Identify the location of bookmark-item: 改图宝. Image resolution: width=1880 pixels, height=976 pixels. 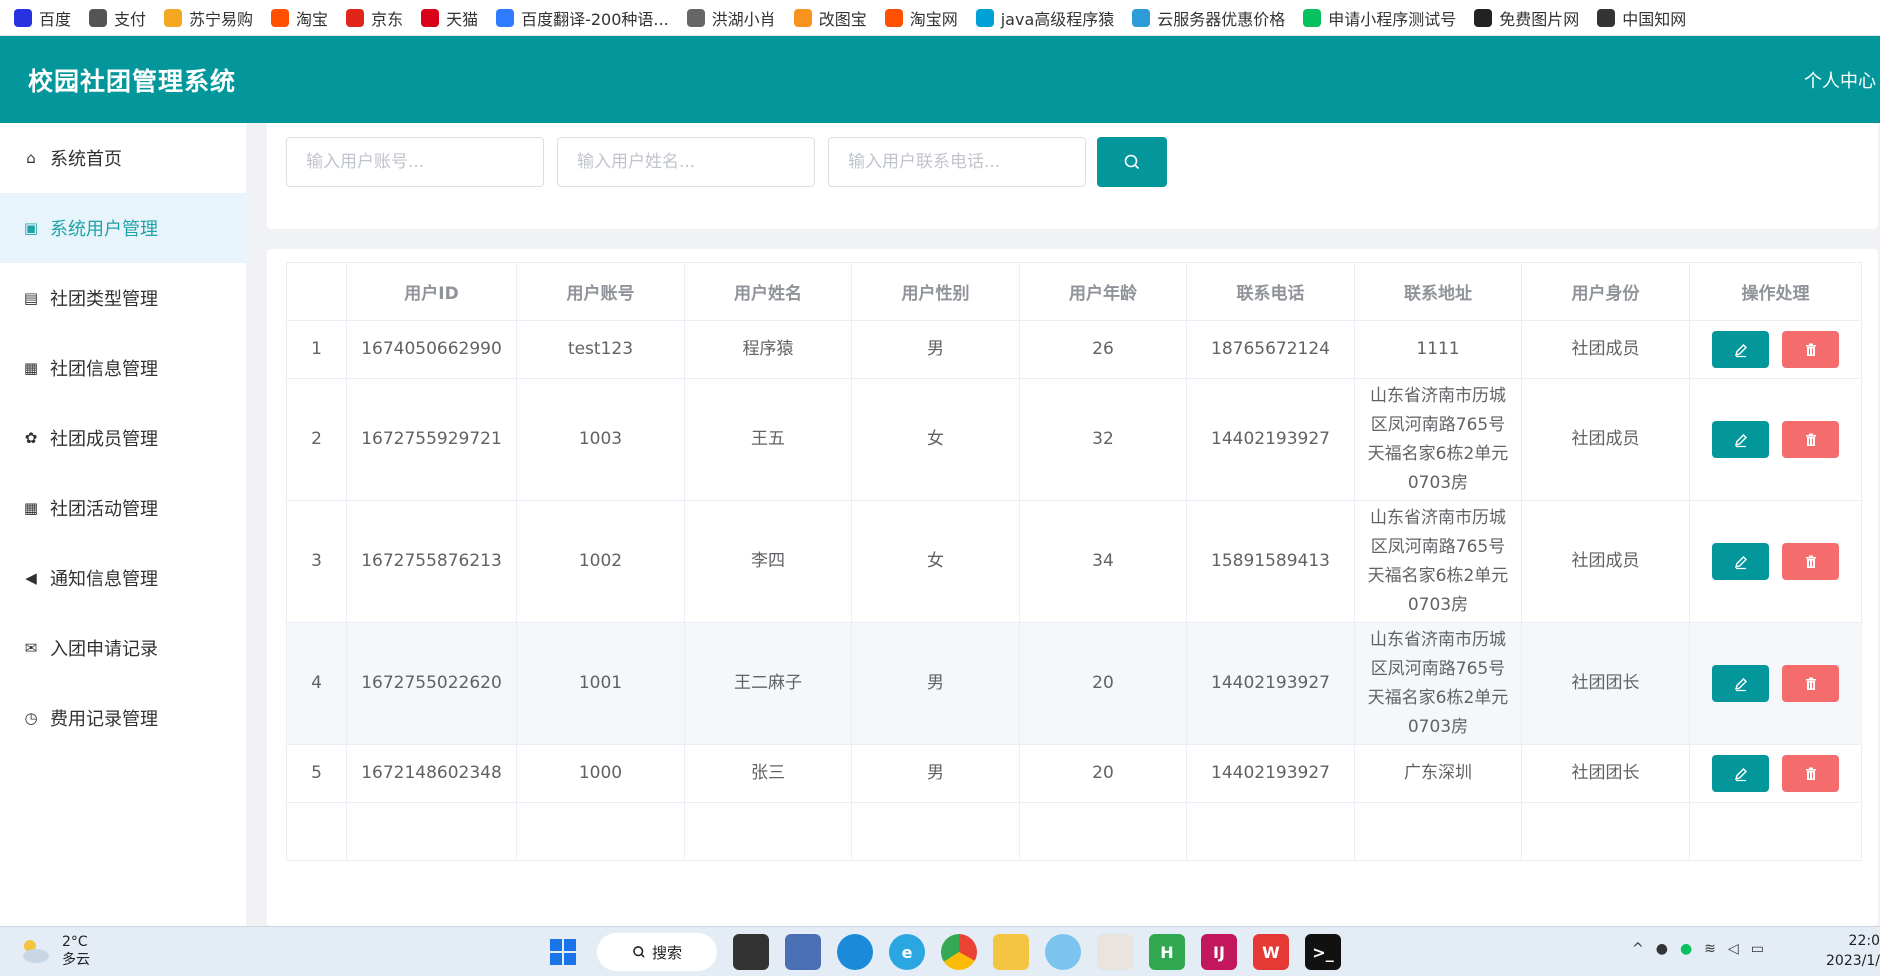
(830, 18).